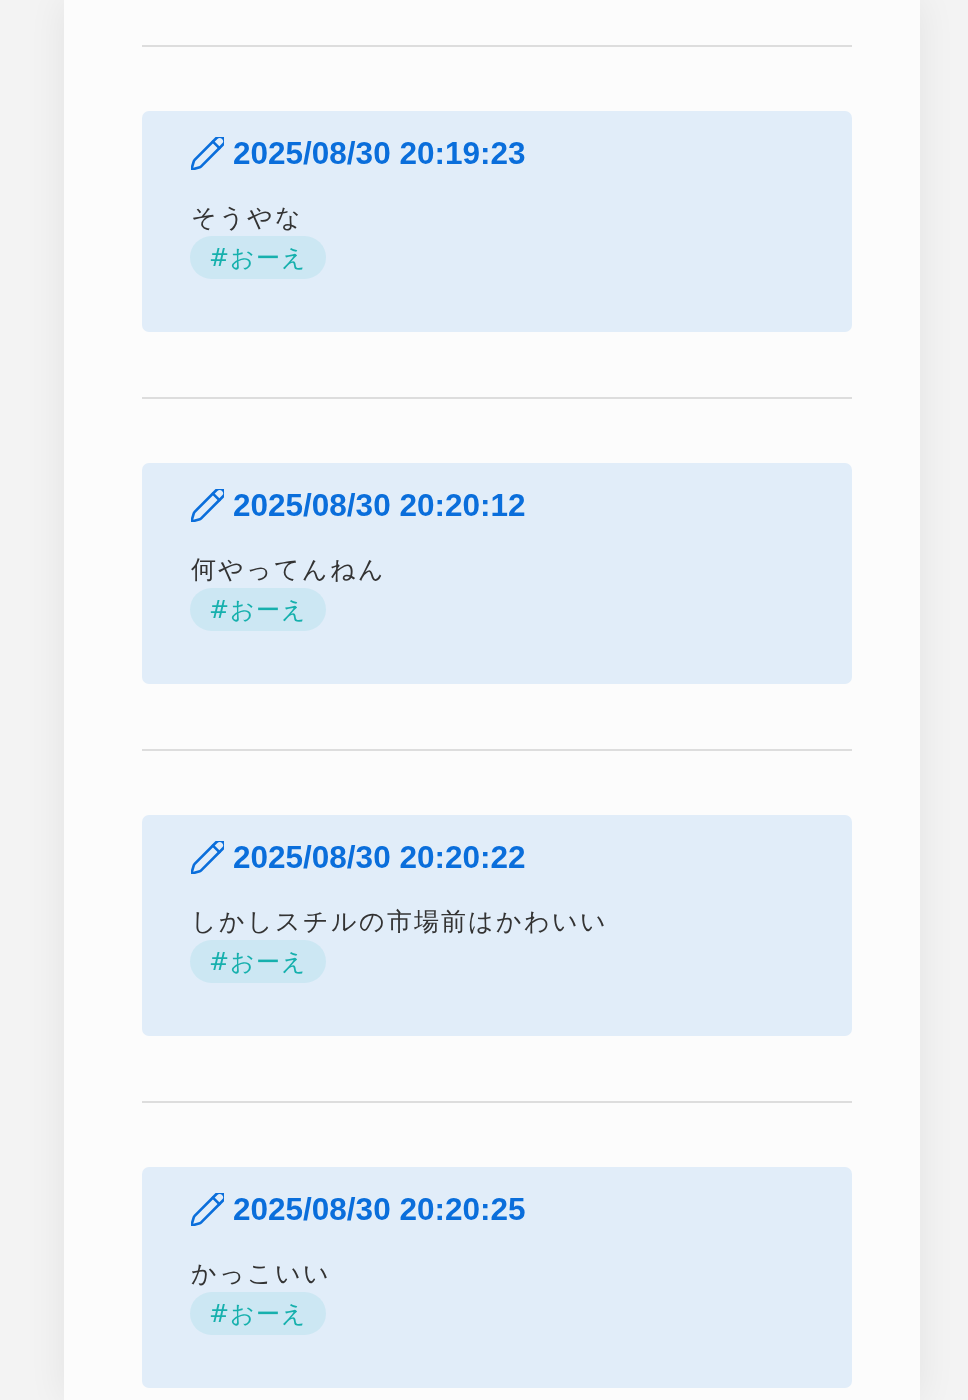 The image size is (968, 1400). Describe the element at coordinates (288, 570) in the screenshot. I see `post-text: 何やってんねん` at that location.